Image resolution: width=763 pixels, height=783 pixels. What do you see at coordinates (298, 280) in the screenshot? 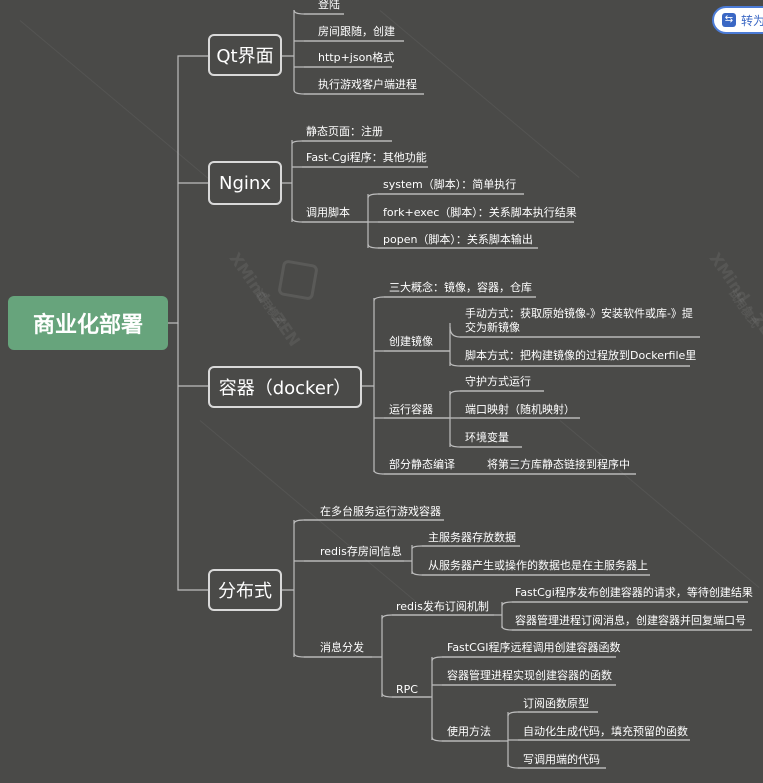
I see `xmind-logo` at bounding box center [298, 280].